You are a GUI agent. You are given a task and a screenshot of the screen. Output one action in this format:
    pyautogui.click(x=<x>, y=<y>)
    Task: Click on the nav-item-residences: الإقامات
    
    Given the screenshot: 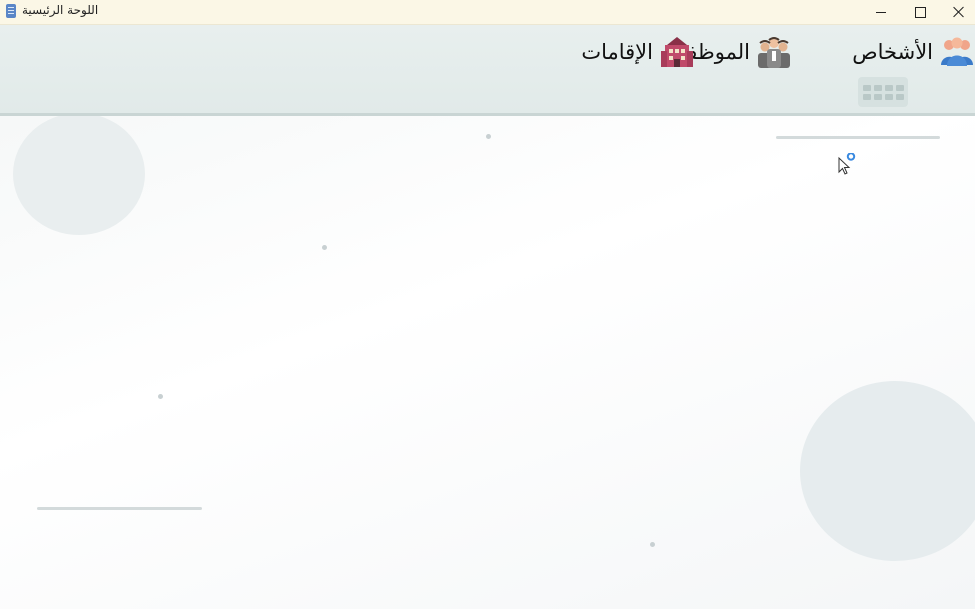 What is the action you would take?
    pyautogui.click(x=638, y=52)
    